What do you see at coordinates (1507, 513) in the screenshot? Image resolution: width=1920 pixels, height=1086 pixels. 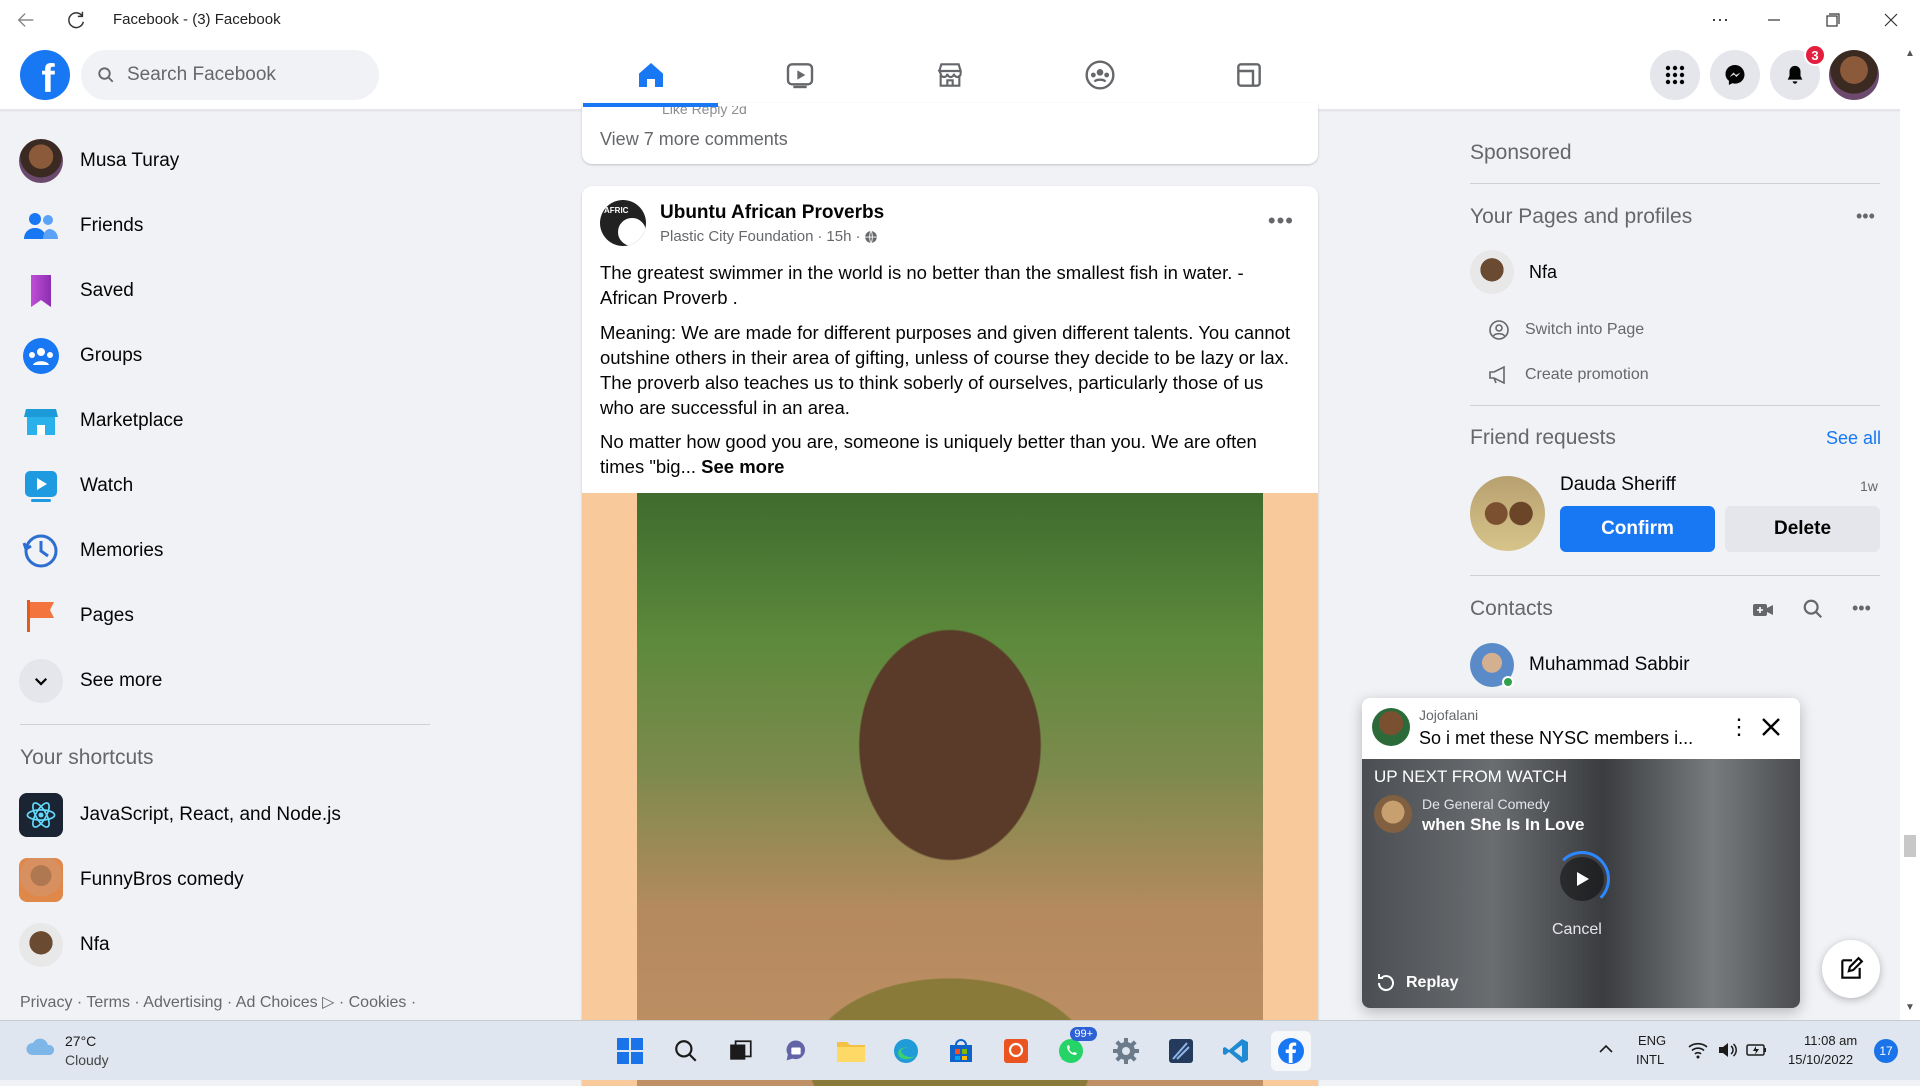 I see `request-avatar` at bounding box center [1507, 513].